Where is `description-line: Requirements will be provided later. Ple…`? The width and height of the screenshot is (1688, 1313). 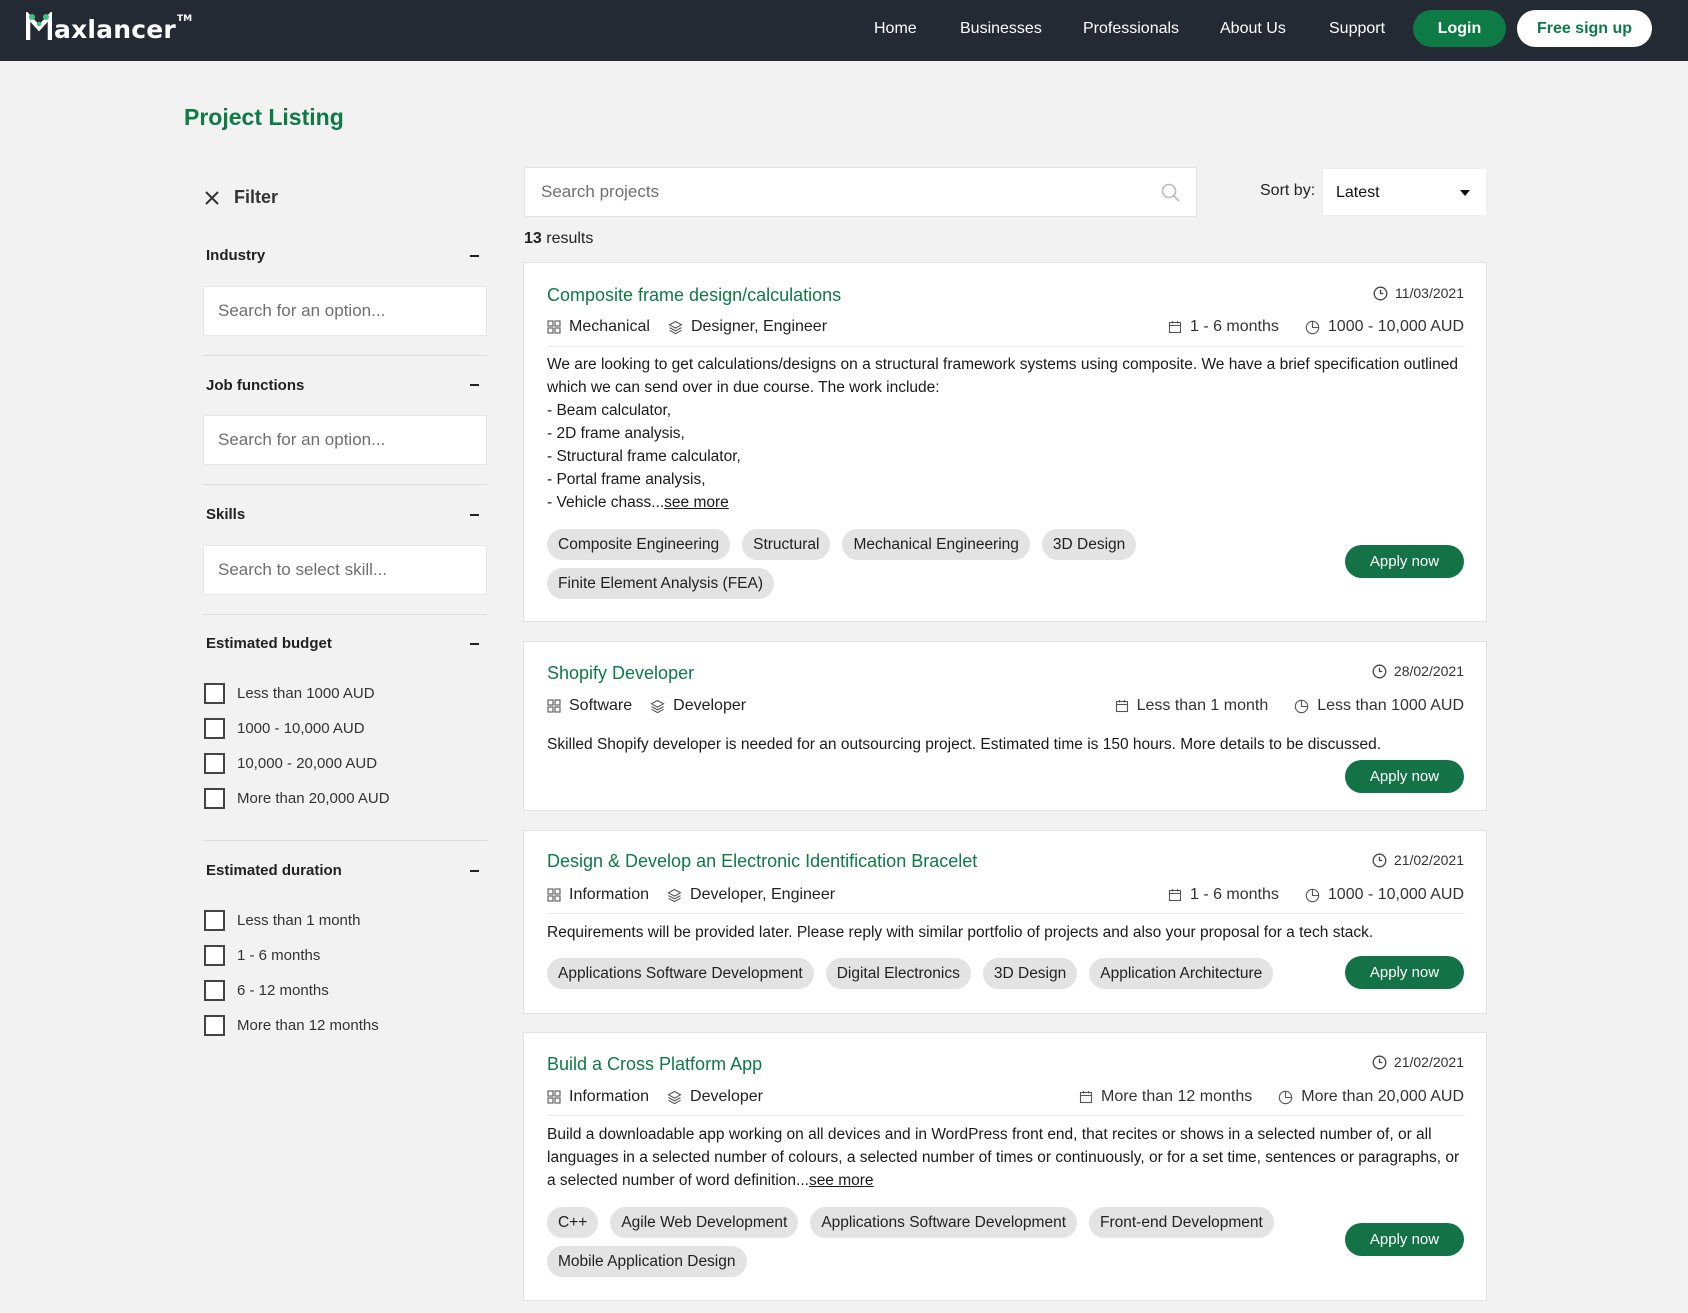
description-line: Requirements will be provided later. Ple… is located at coordinates (960, 932).